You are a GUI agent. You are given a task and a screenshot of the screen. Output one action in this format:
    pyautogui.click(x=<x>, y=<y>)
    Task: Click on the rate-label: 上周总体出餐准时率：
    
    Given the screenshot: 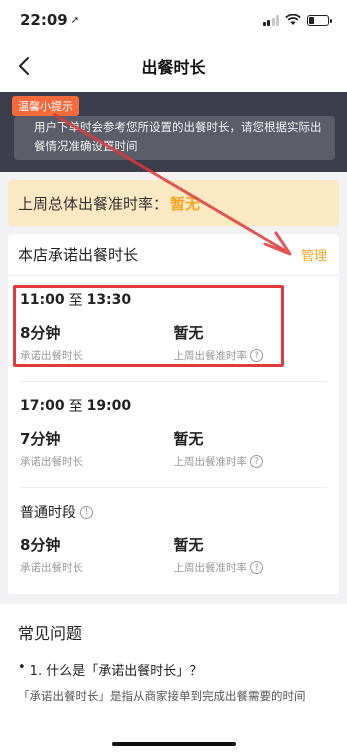 What is the action you would take?
    pyautogui.click(x=93, y=203)
    